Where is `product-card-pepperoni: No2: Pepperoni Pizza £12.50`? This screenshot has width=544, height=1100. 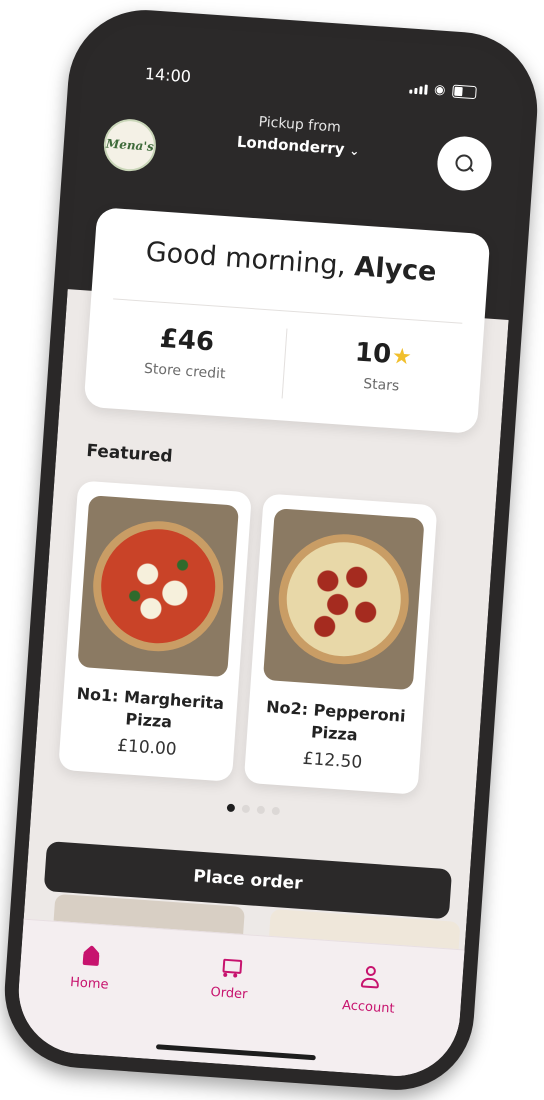 product-card-pepperoni: No2: Pepperoni Pizza £12.50 is located at coordinates (340, 644).